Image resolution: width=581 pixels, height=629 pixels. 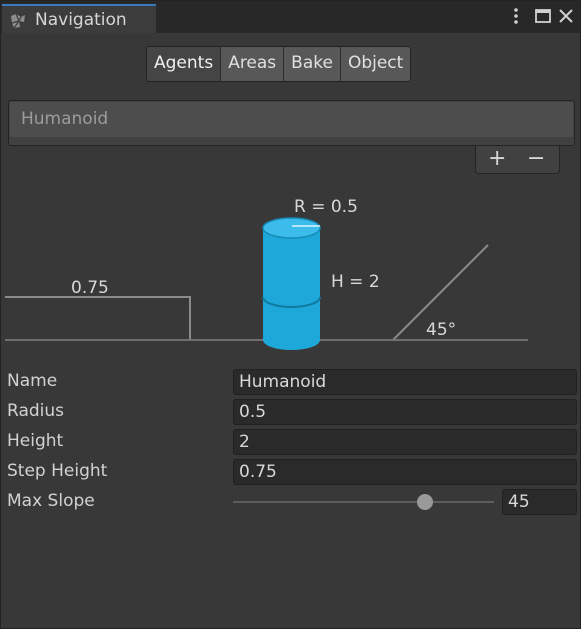 What do you see at coordinates (566, 16) in the screenshot?
I see `close-icon` at bounding box center [566, 16].